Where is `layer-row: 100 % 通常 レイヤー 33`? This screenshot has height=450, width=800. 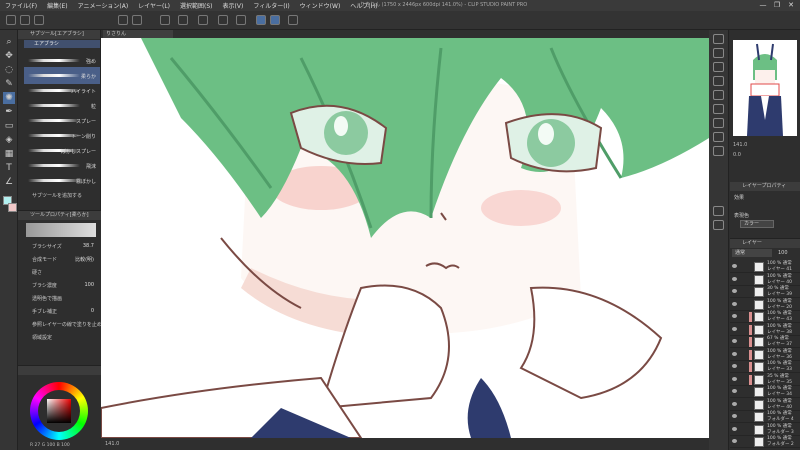
layer-row: 100 % 通常 レイヤー 33 is located at coordinates (765, 367).